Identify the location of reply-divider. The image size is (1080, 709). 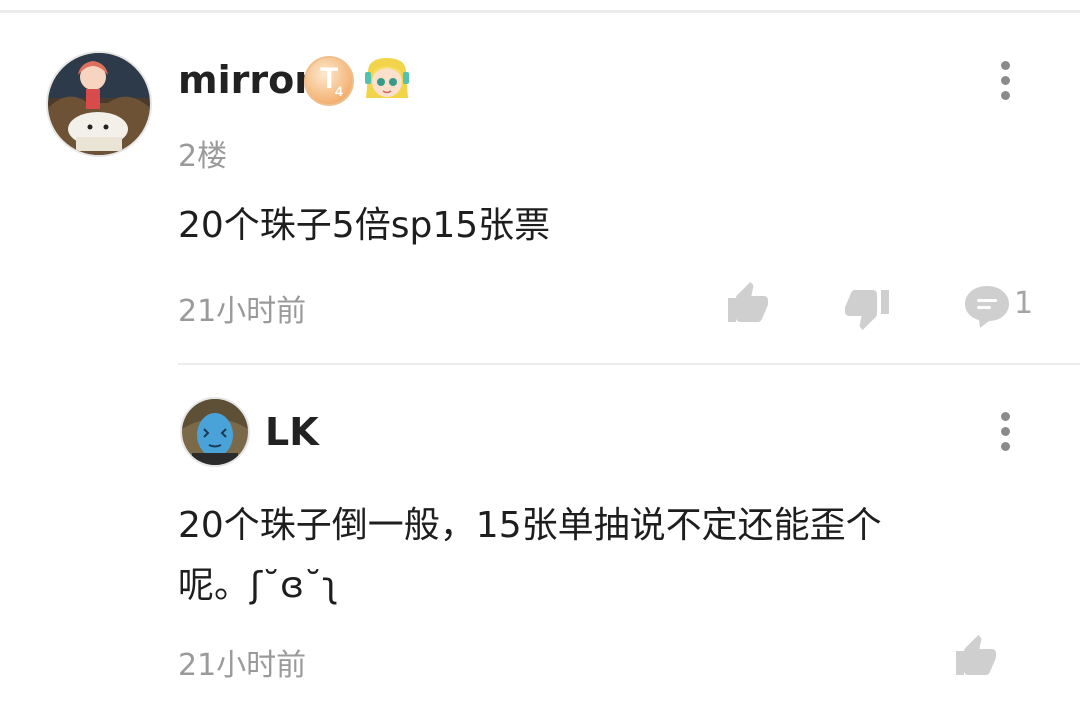
(629, 364).